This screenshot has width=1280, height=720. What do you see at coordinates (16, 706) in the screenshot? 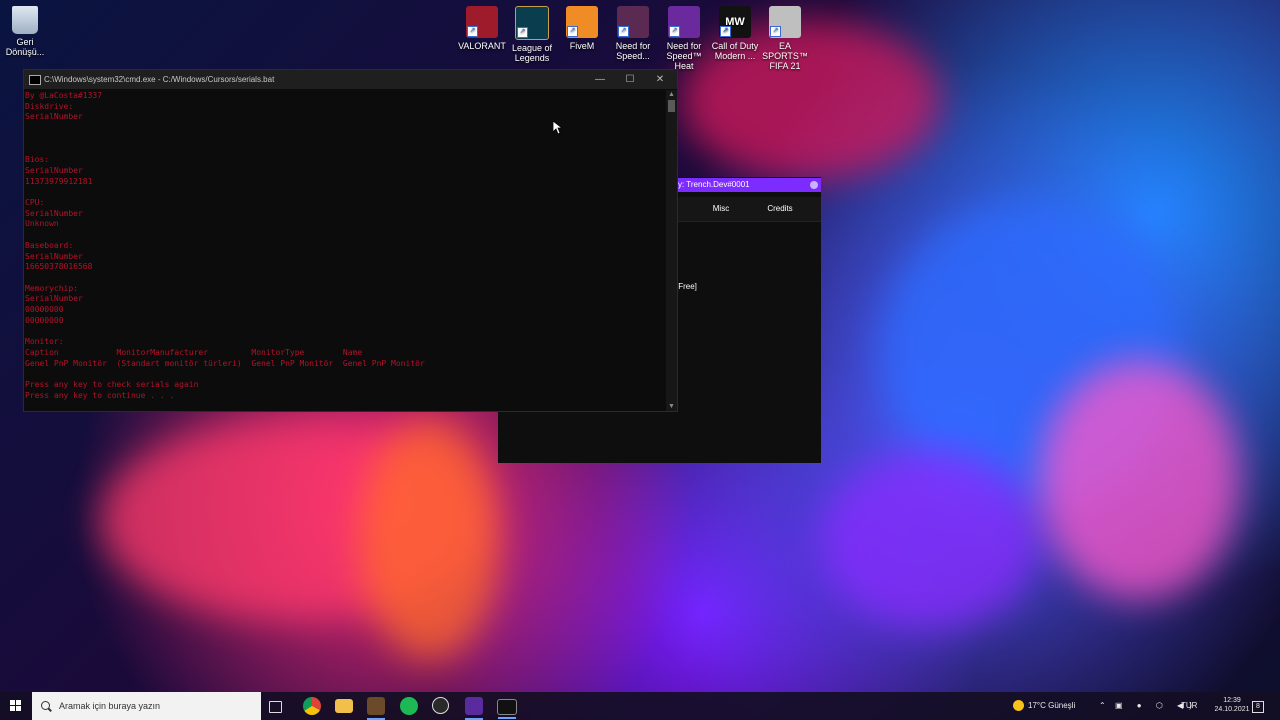
I see `start-button` at bounding box center [16, 706].